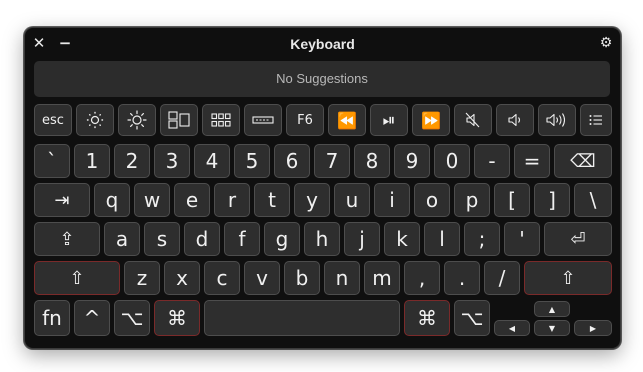 The height and width of the screenshot is (372, 643). I want to click on launchpad-key, so click(221, 120).